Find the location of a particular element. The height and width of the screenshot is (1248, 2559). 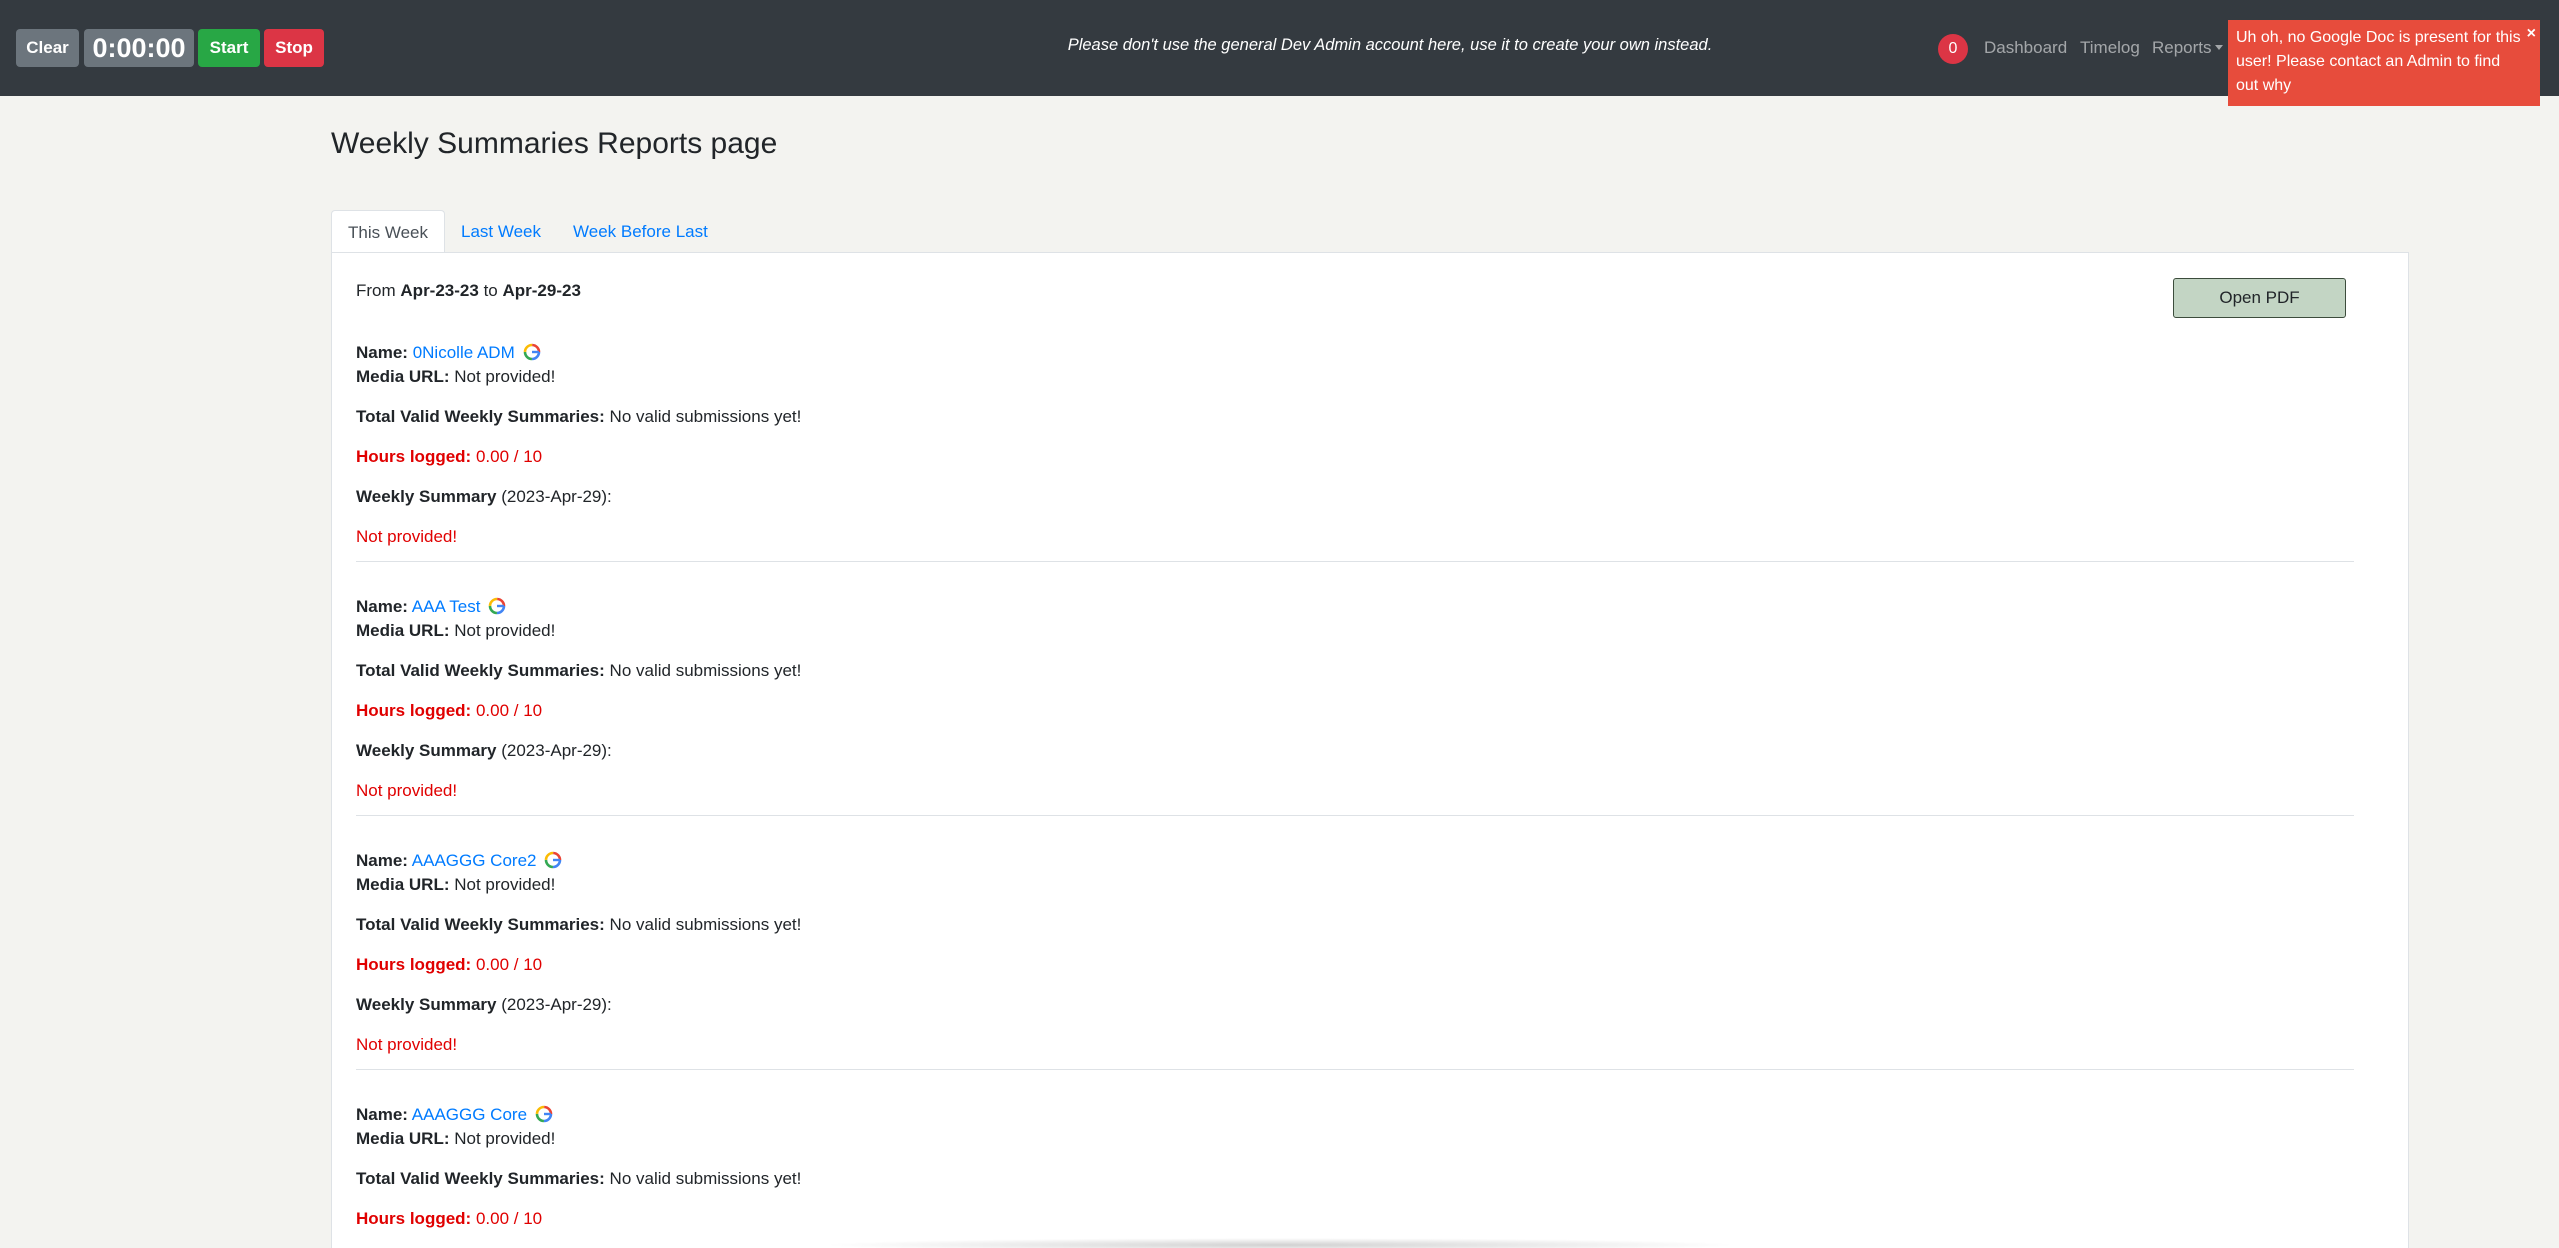

range-from-date: Apr-23-23 is located at coordinates (439, 290).